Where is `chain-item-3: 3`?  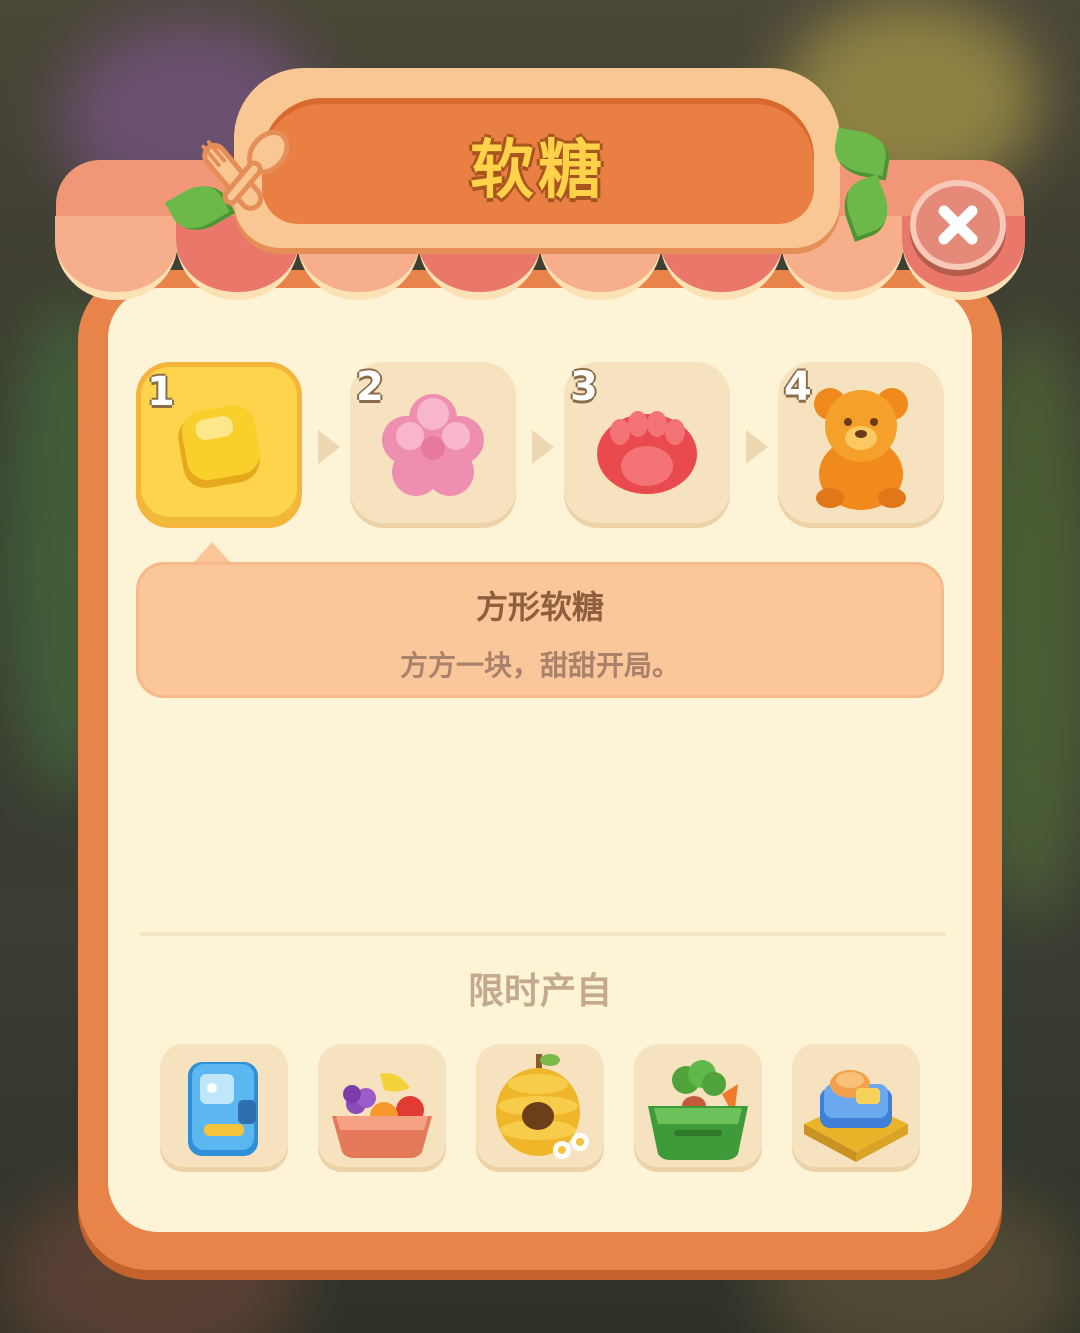 chain-item-3: 3 is located at coordinates (647, 445).